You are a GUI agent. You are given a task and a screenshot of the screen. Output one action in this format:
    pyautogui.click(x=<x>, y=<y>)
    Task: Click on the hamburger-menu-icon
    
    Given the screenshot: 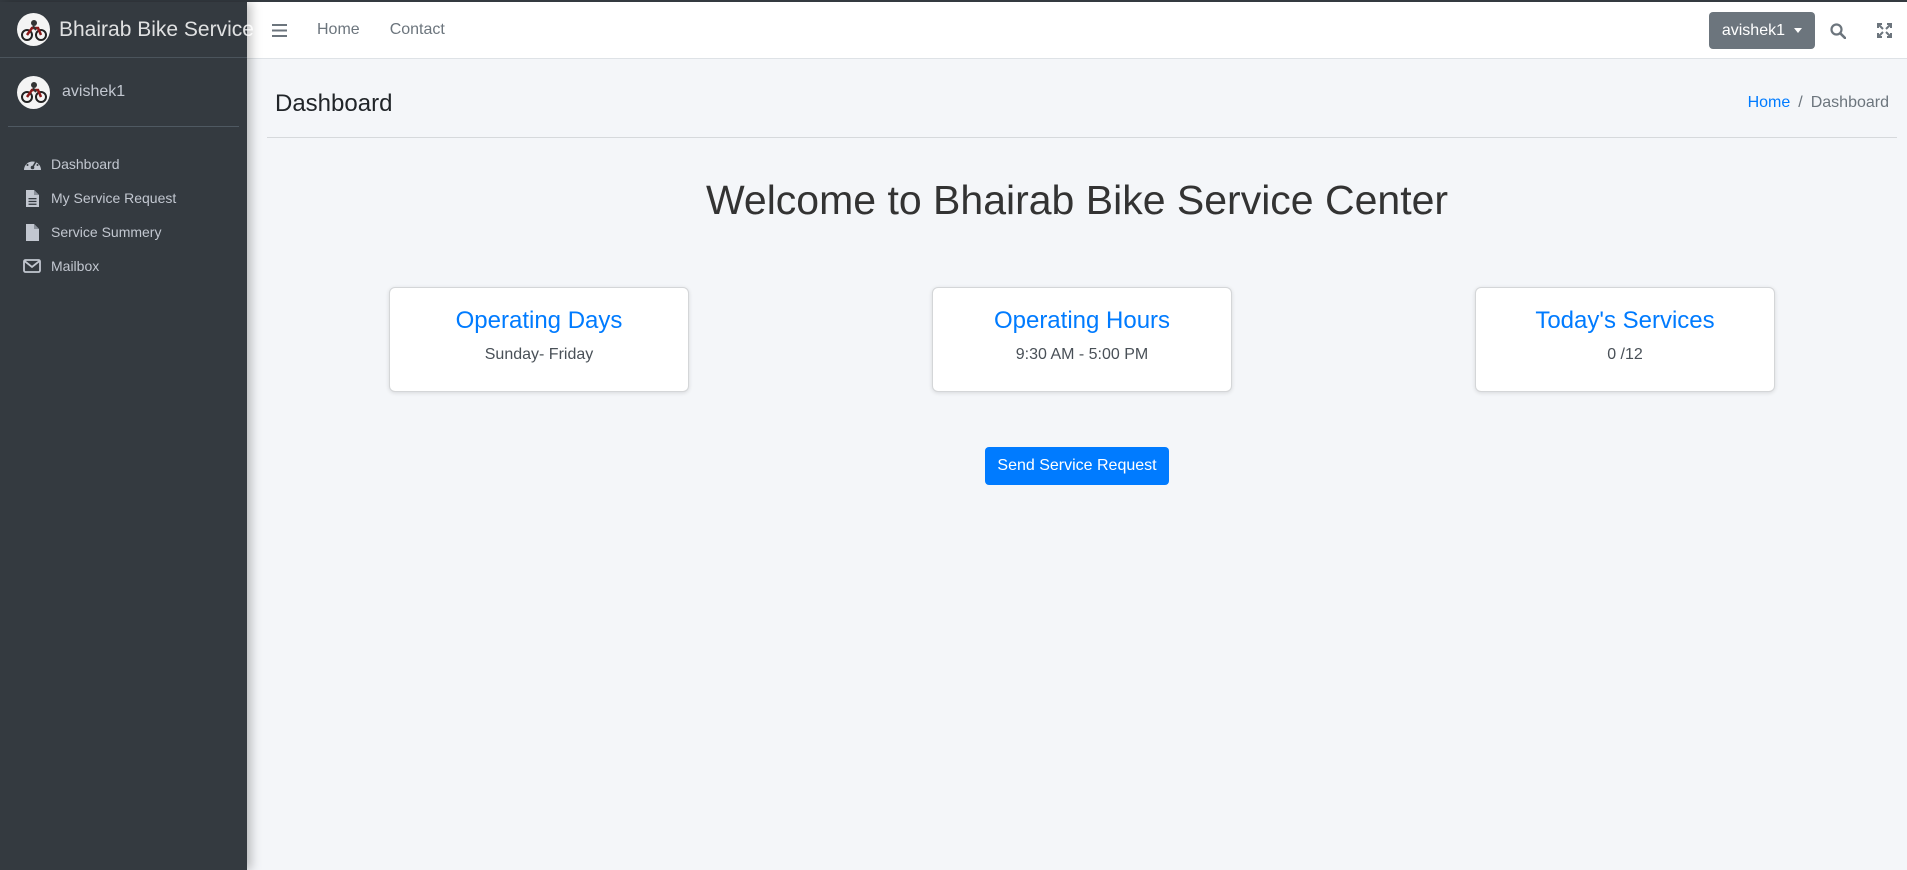 What is the action you would take?
    pyautogui.click(x=279, y=30)
    